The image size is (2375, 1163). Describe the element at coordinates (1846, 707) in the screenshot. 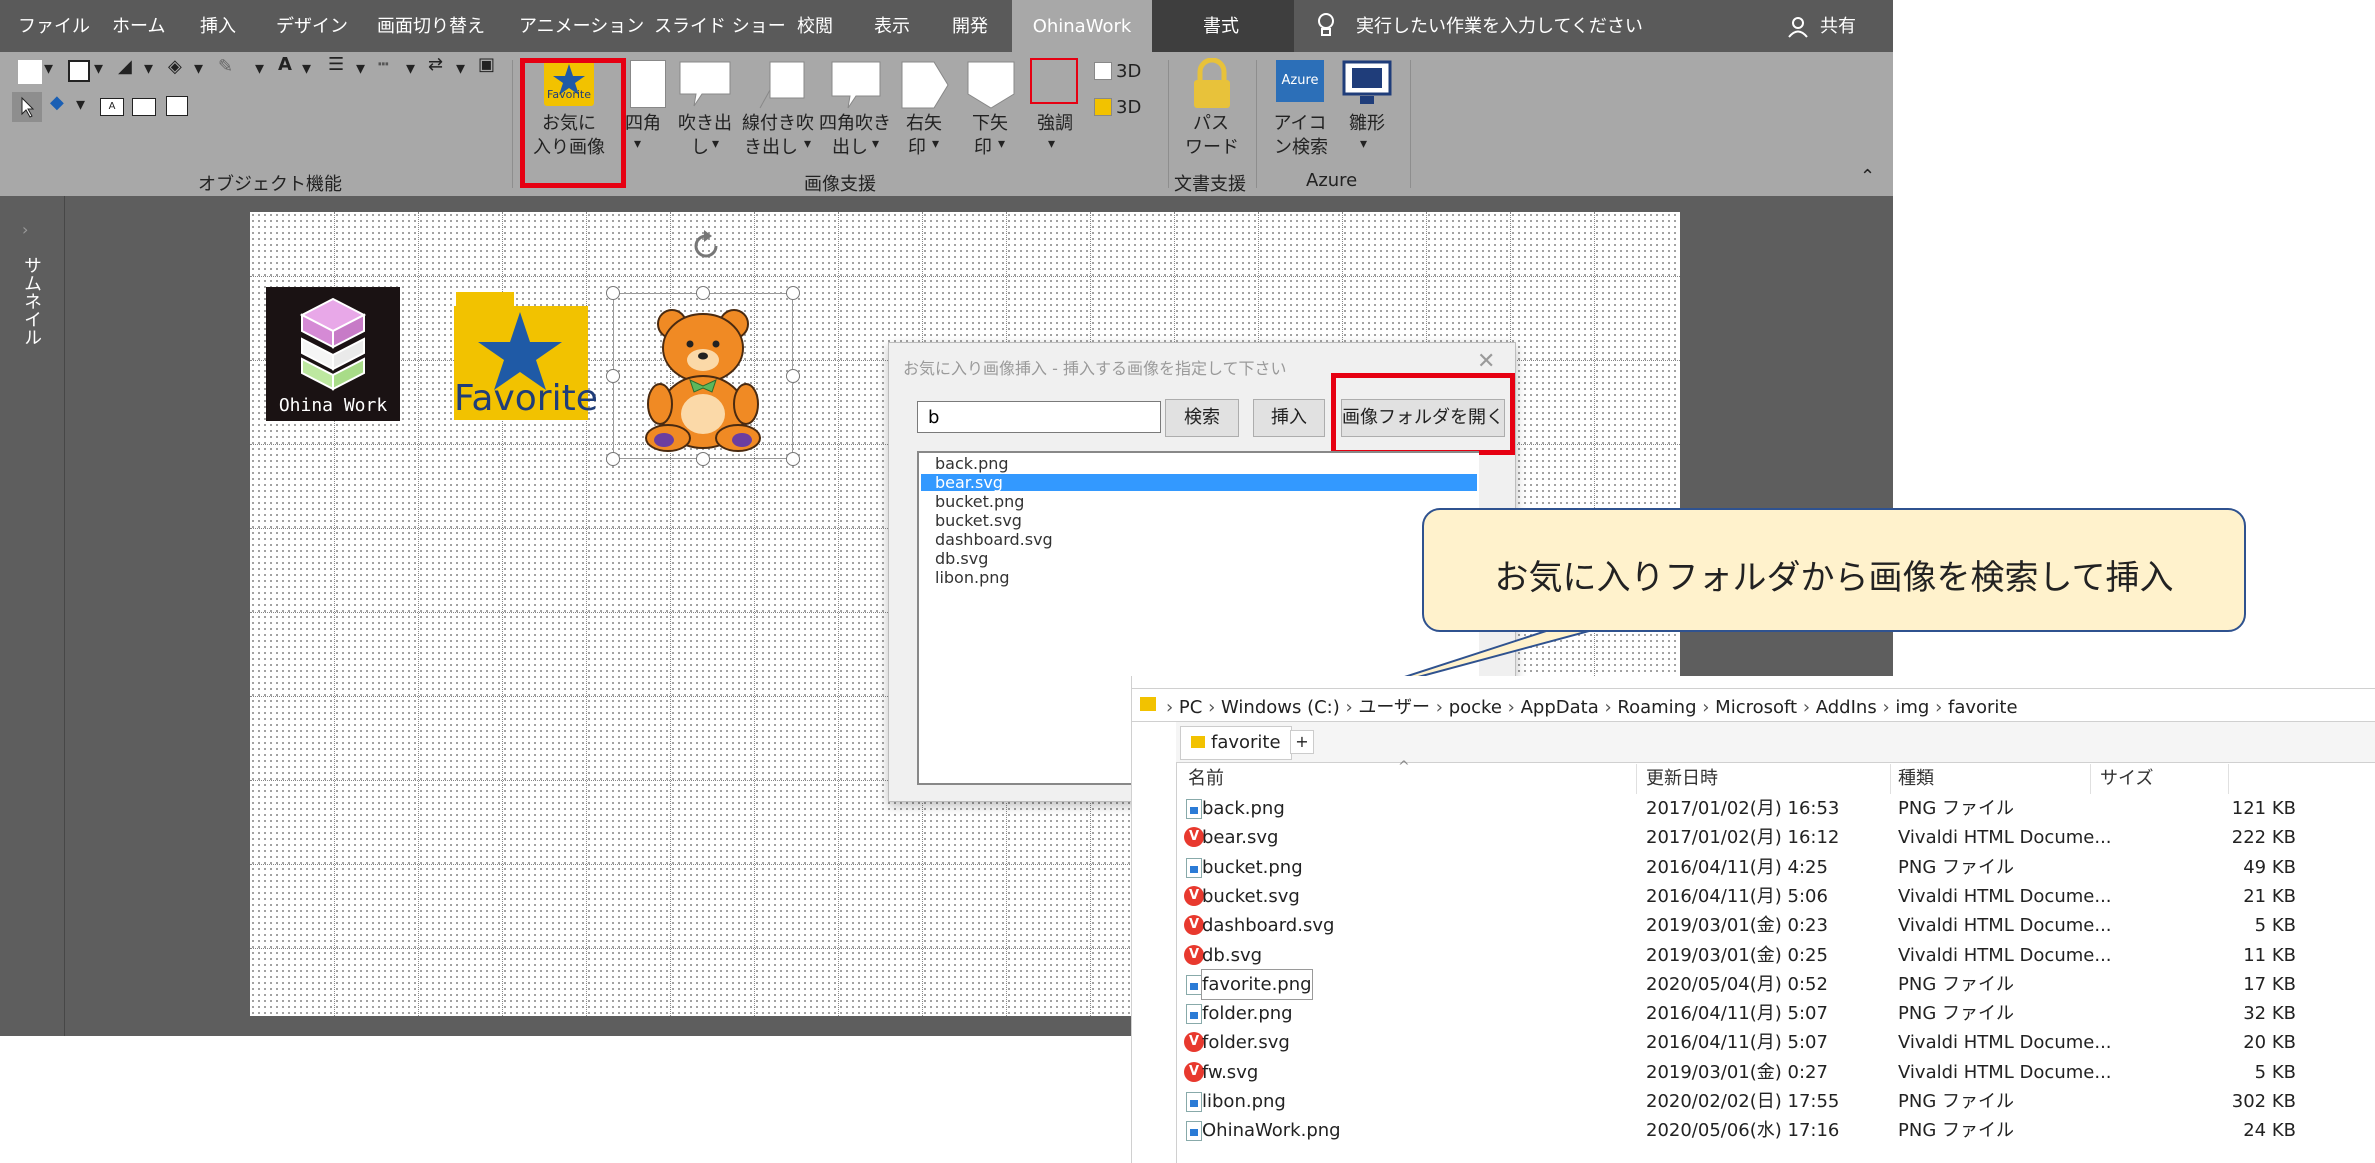

I see `breadcrumb-item: AddIns` at that location.